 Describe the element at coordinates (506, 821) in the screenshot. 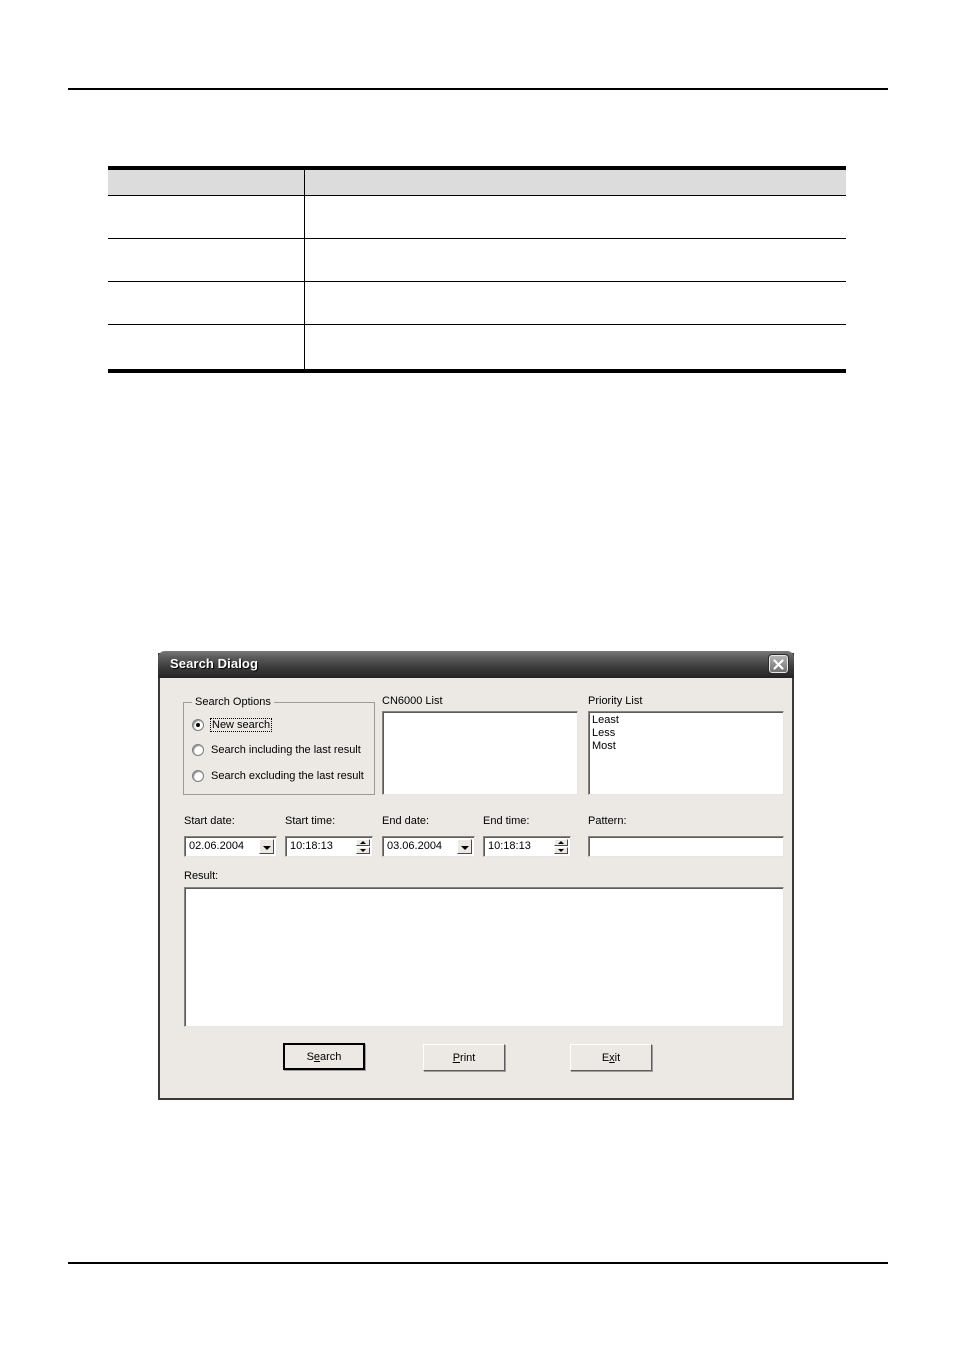

I see `end-time-label: End time:` at that location.